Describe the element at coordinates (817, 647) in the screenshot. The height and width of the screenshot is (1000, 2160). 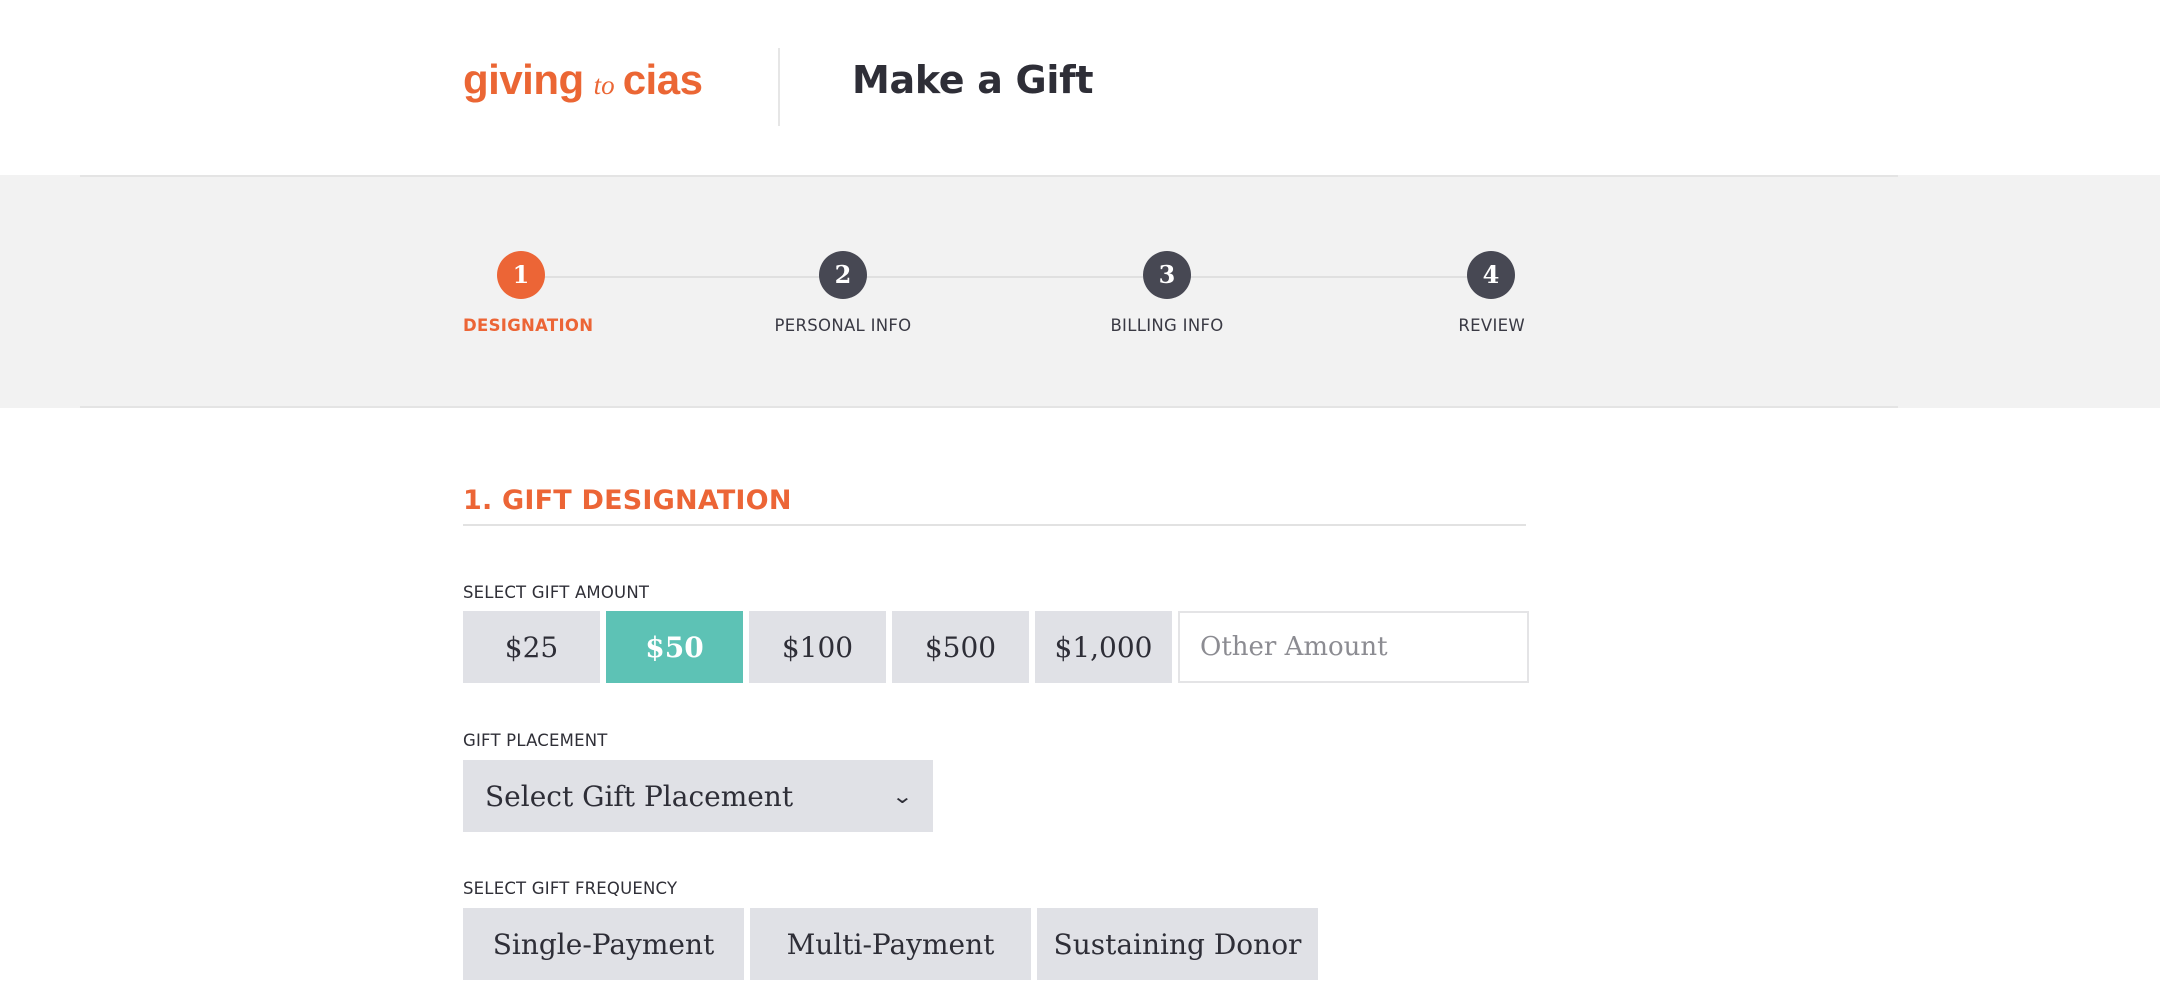
I see `amount-100-button: $100` at that location.